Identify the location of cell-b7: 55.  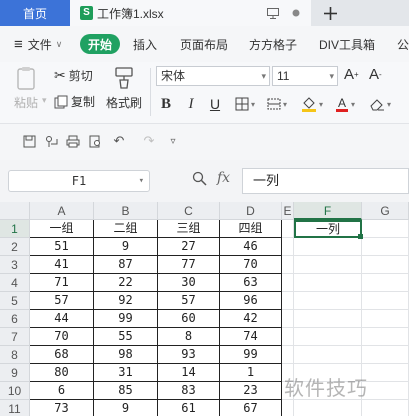
(126, 337).